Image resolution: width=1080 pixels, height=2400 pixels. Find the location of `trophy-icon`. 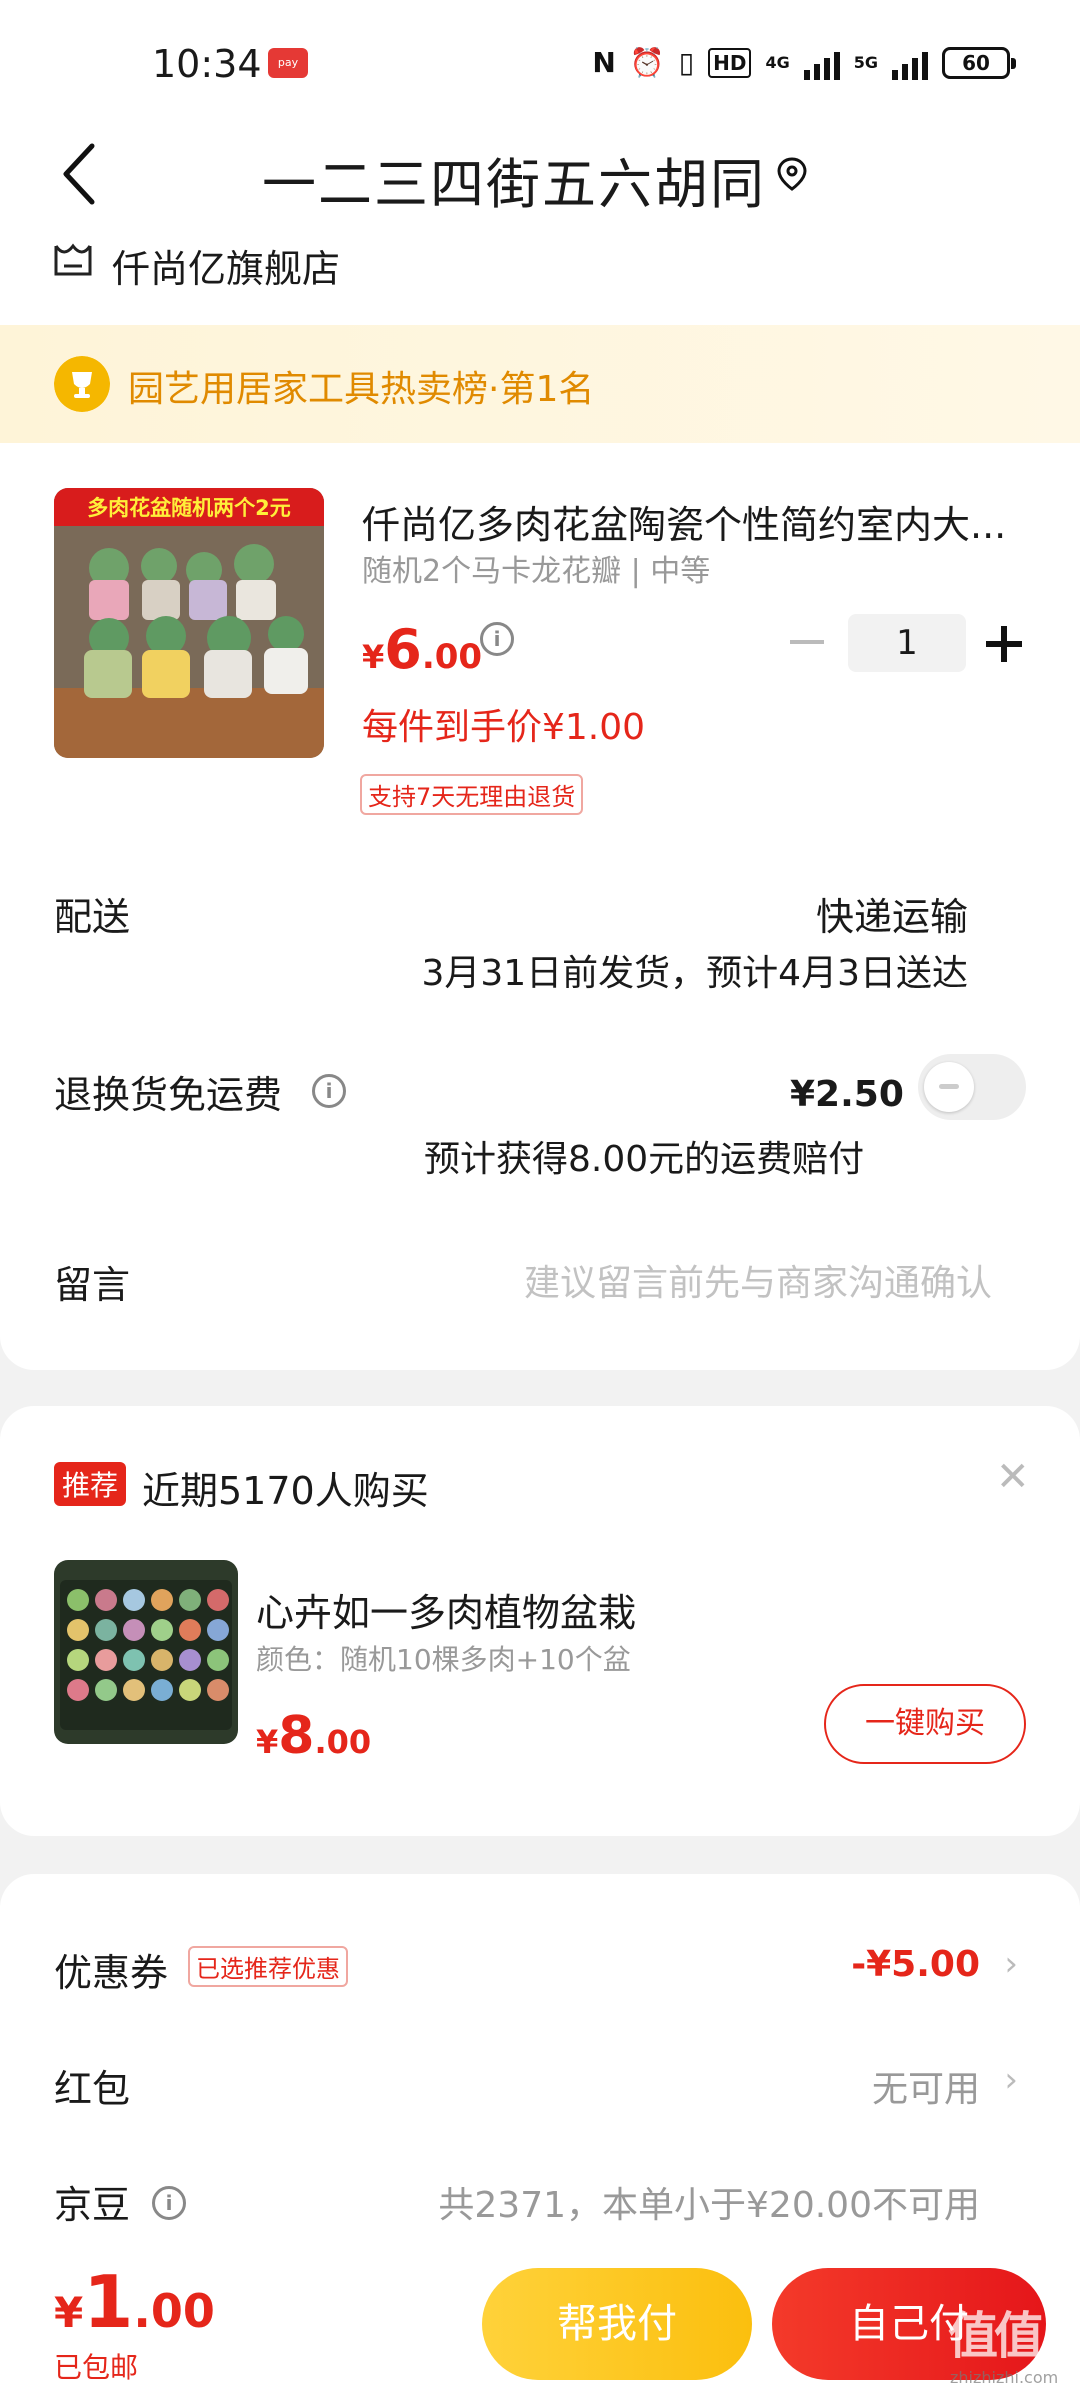

trophy-icon is located at coordinates (82, 384).